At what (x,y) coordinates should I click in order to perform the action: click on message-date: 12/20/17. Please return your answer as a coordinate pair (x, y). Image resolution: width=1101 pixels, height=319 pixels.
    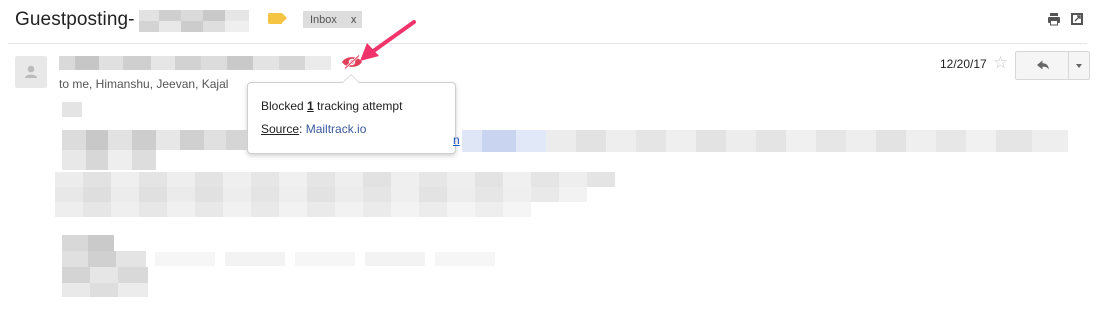
    Looking at the image, I should click on (963, 64).